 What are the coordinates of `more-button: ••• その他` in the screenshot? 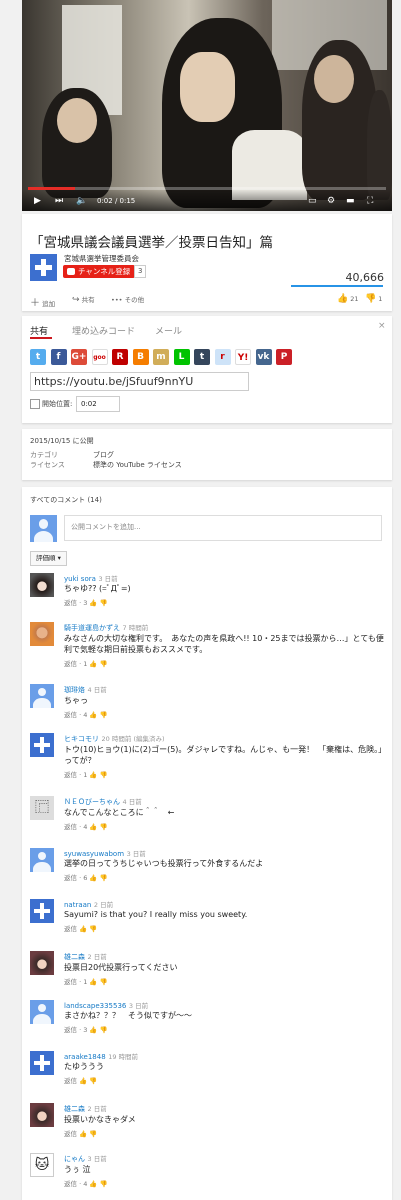 It's located at (127, 299).